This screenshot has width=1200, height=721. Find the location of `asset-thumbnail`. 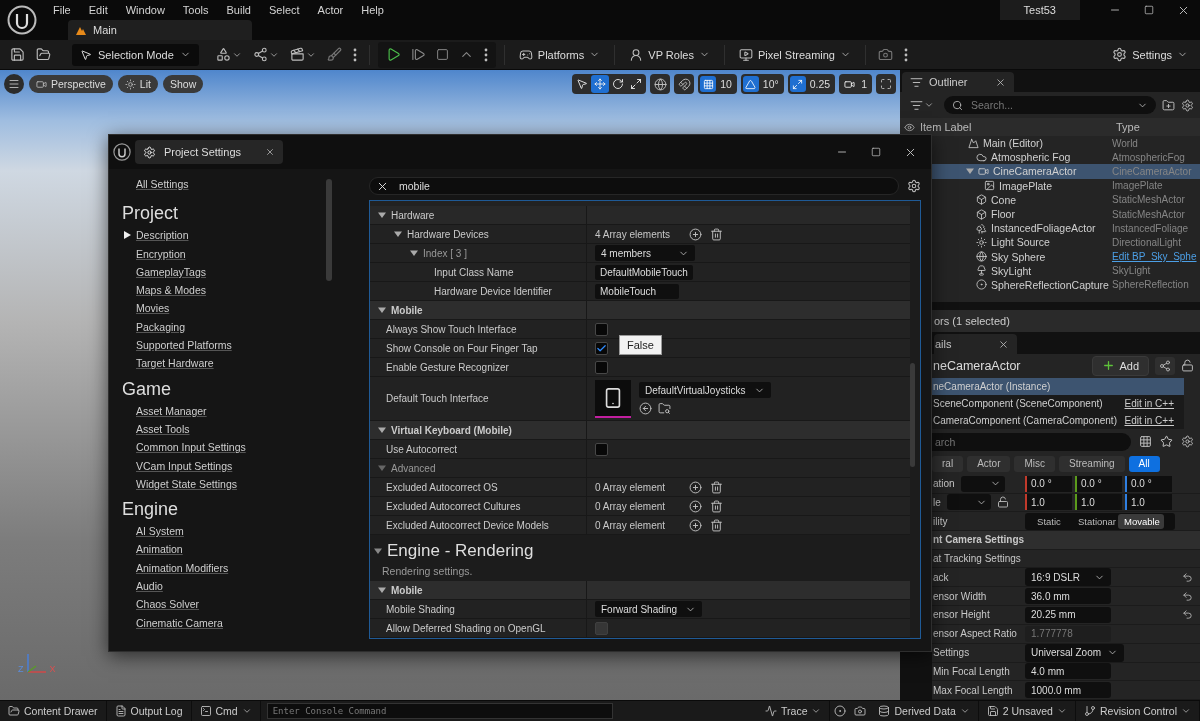

asset-thumbnail is located at coordinates (613, 398).